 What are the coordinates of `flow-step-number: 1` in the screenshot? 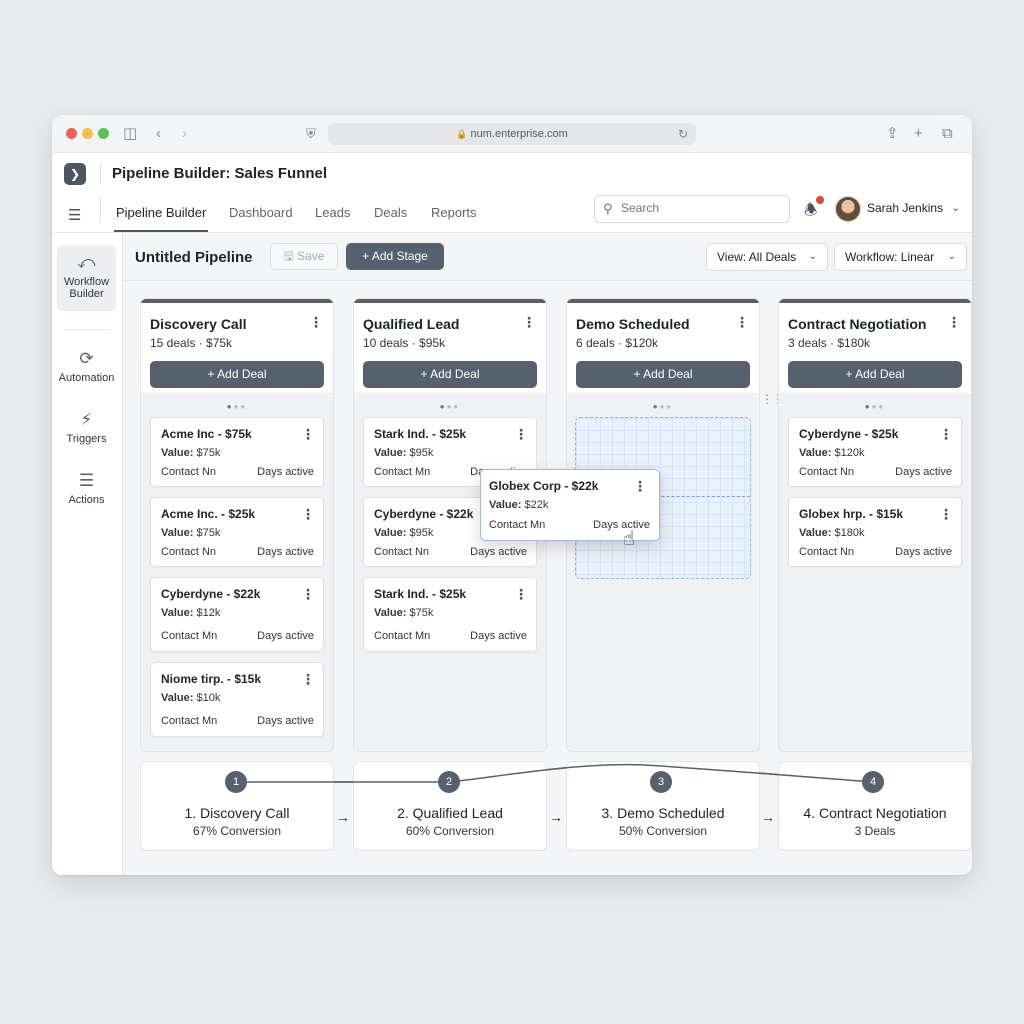 It's located at (236, 782).